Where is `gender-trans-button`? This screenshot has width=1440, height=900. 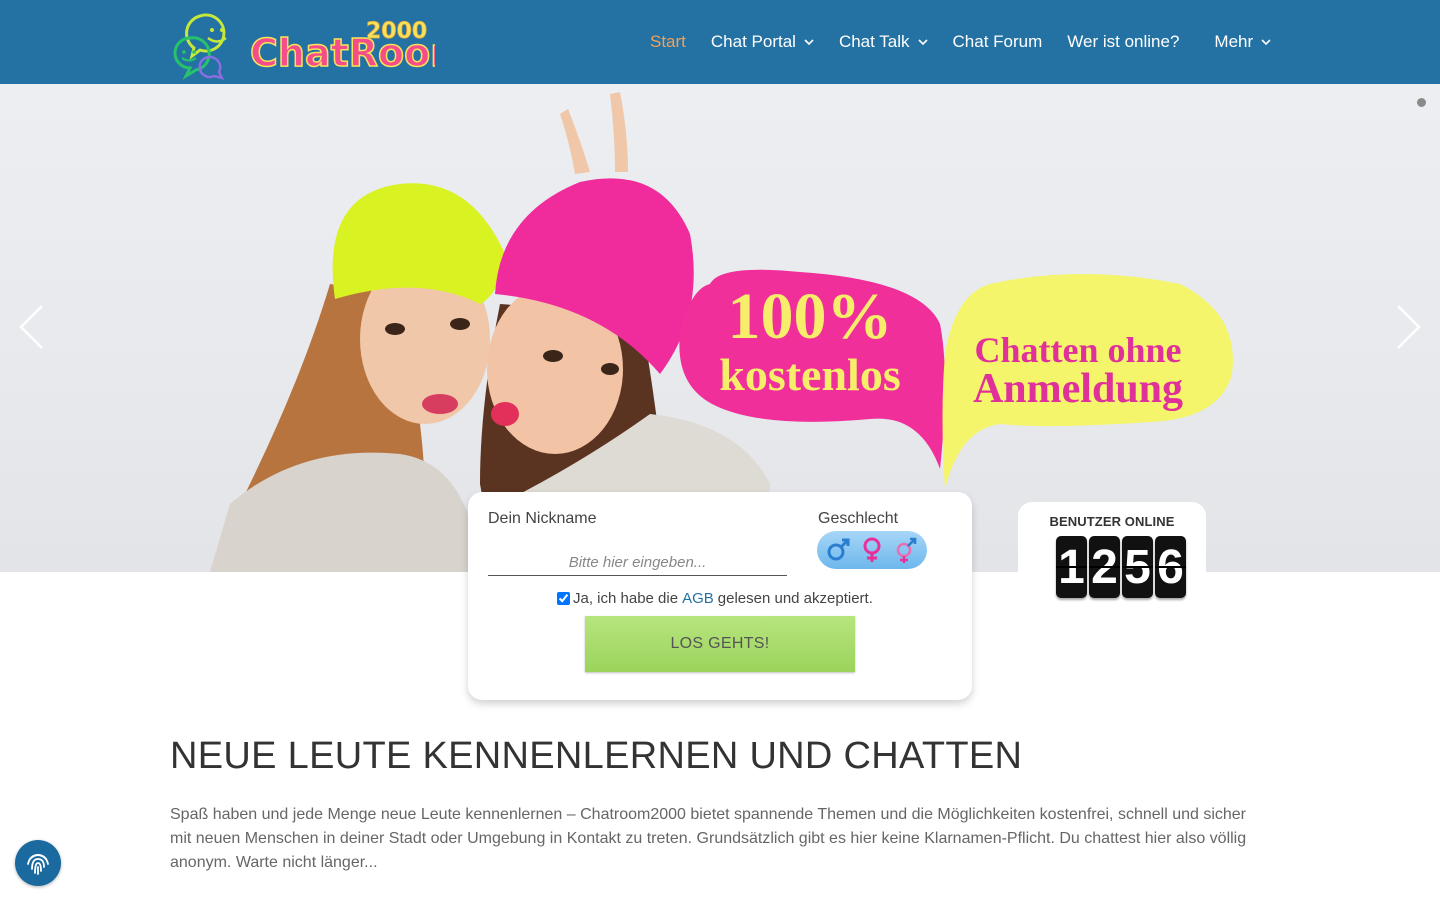
gender-trans-button is located at coordinates (906, 550).